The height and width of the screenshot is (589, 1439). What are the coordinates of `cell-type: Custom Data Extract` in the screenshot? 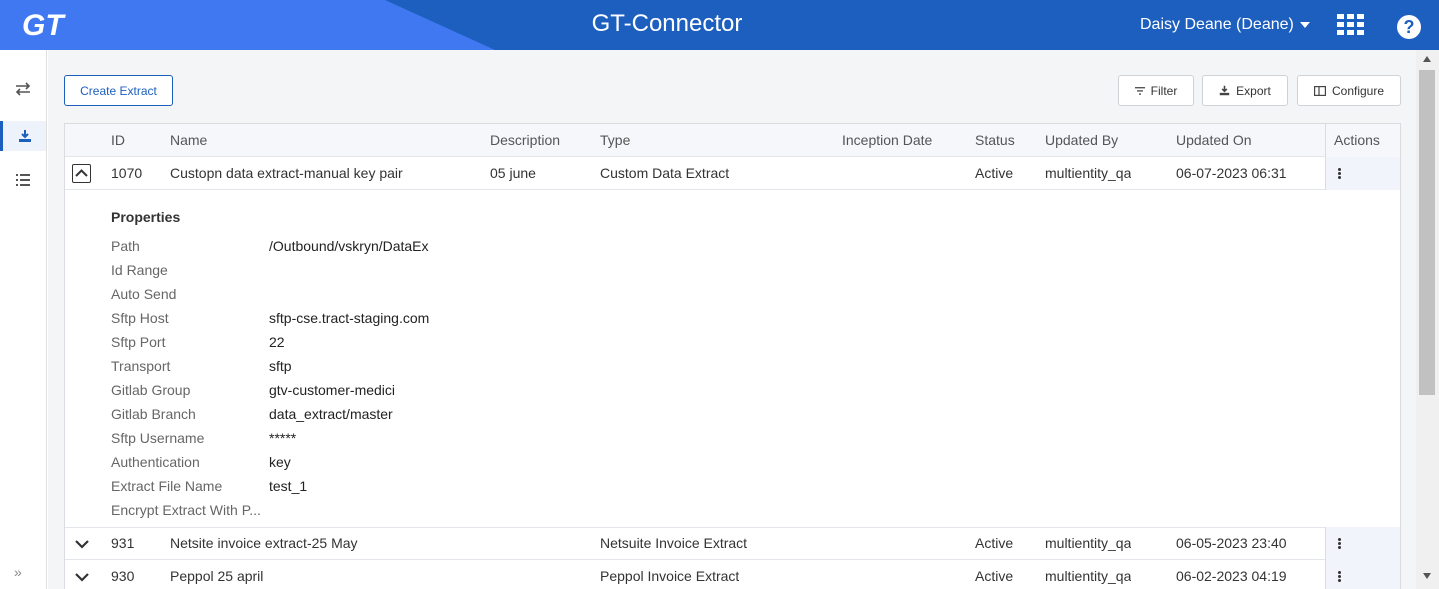 It's located at (665, 173).